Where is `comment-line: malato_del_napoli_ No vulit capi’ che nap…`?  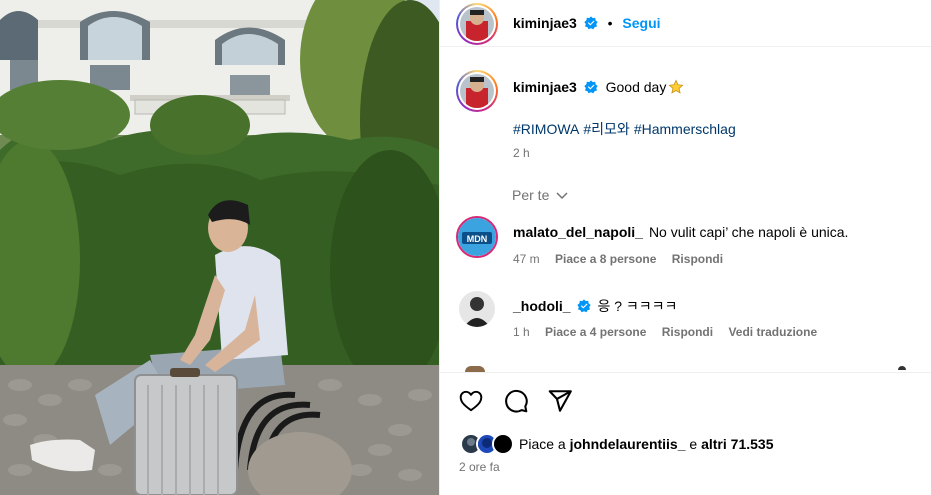 comment-line: malato_del_napoli_ No vulit capi’ che nap… is located at coordinates (680, 232).